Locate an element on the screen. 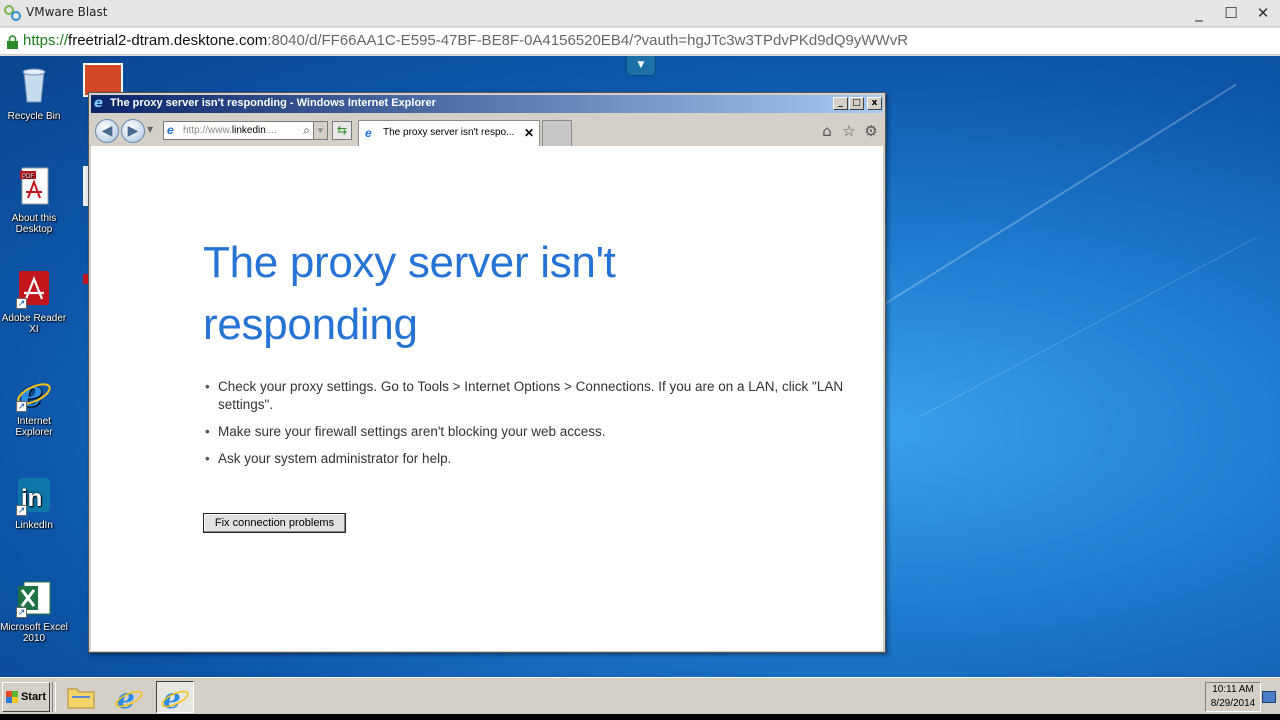 The image size is (1280, 720). ie-logo-icon: e is located at coordinates (98, 103).